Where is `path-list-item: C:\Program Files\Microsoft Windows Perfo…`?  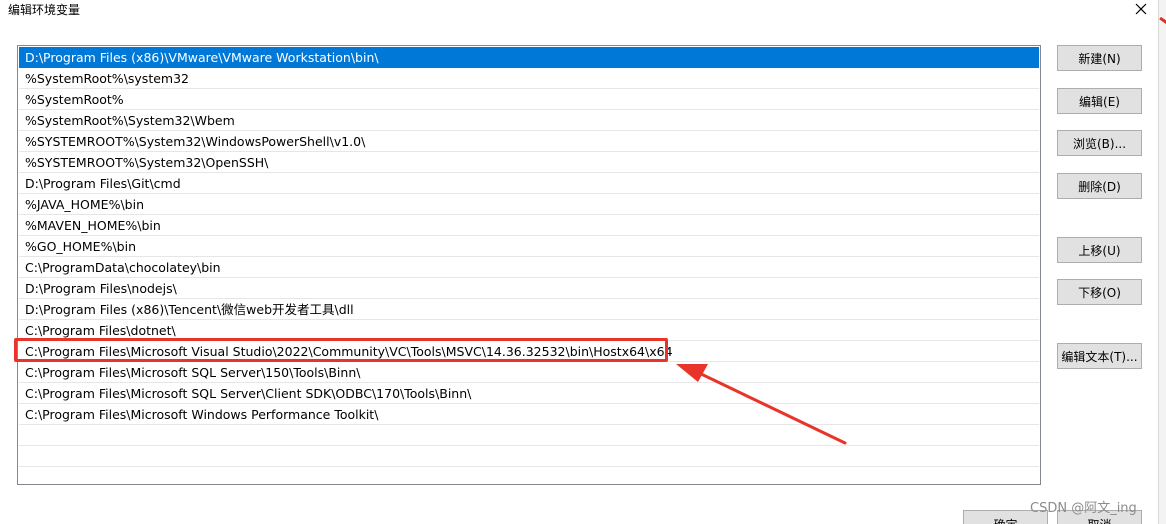
path-list-item: C:\Program Files\Microsoft Windows Perfo… is located at coordinates (529, 414).